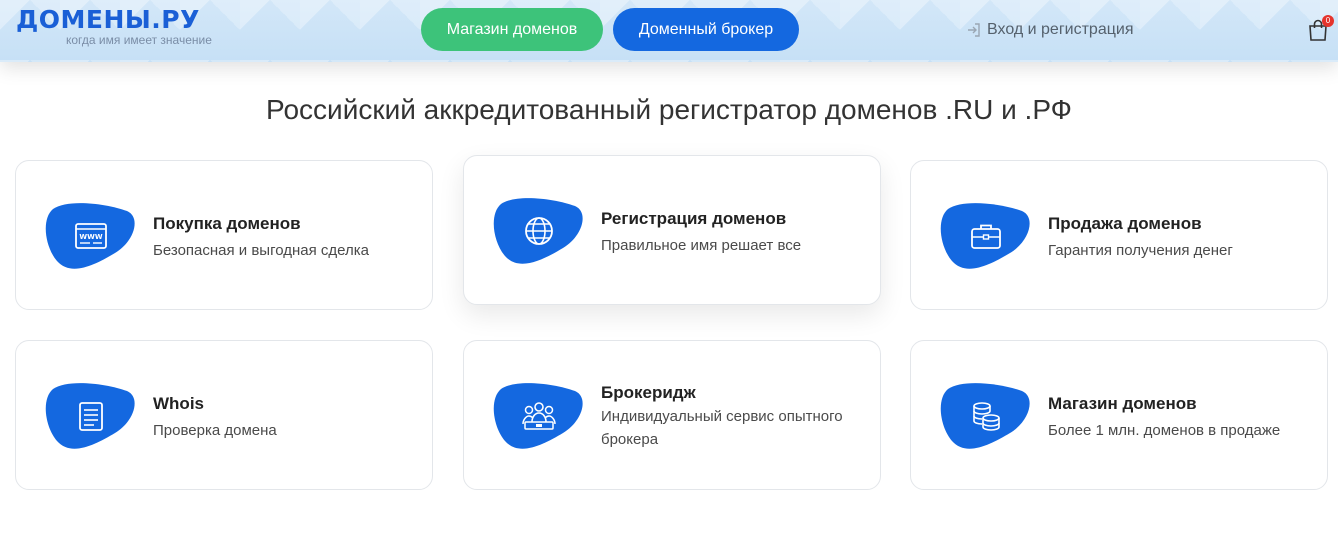  I want to click on globe-icon, so click(539, 231).